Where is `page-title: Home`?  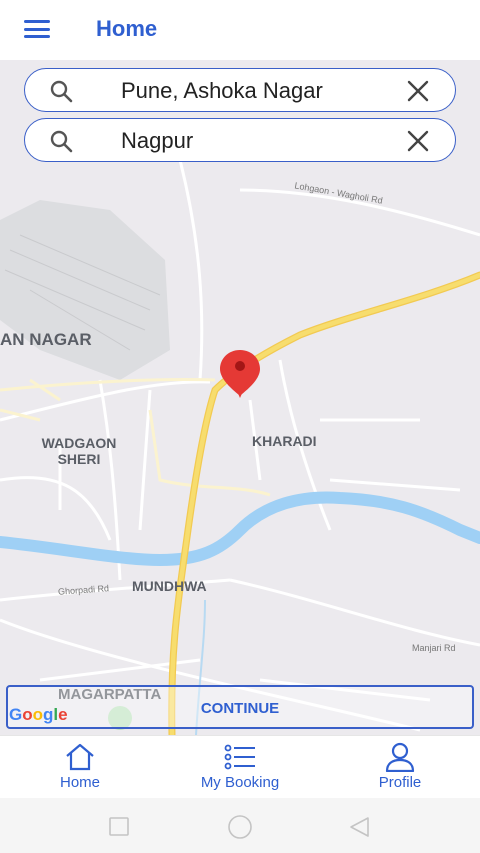 page-title: Home is located at coordinates (127, 28).